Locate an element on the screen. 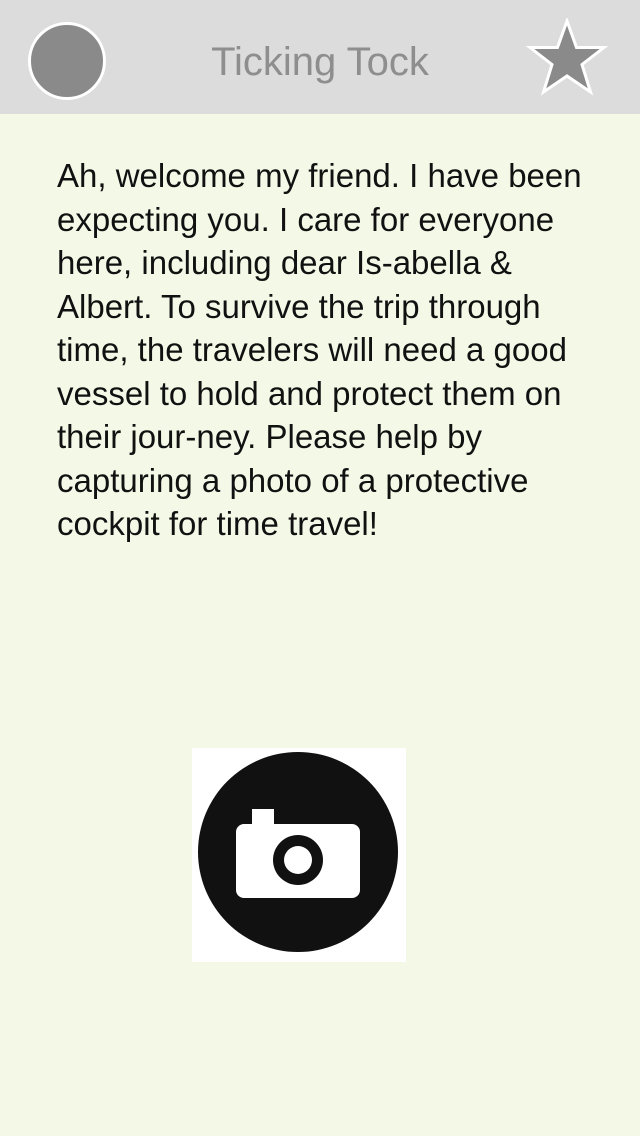  star-icon is located at coordinates (567, 57).